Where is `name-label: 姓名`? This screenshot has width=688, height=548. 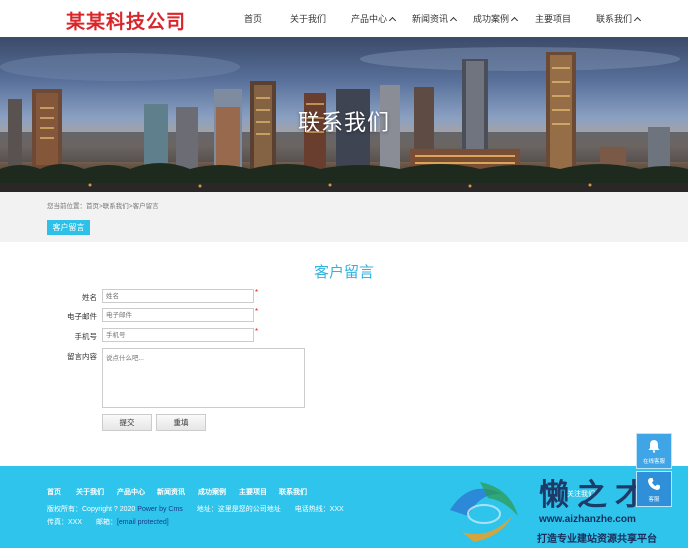
name-label: 姓名 is located at coordinates (89, 297).